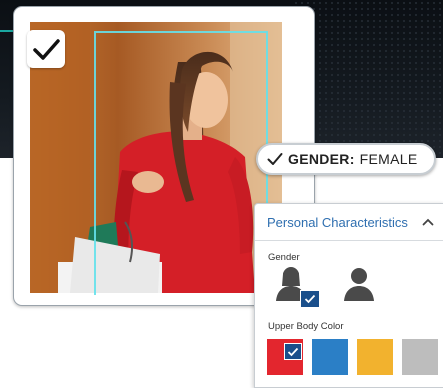 This screenshot has height=388, width=443. I want to click on color-swatch-blue, so click(330, 357).